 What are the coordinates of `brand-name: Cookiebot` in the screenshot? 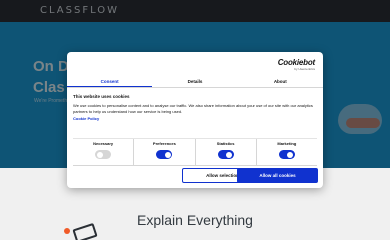 It's located at (296, 62).